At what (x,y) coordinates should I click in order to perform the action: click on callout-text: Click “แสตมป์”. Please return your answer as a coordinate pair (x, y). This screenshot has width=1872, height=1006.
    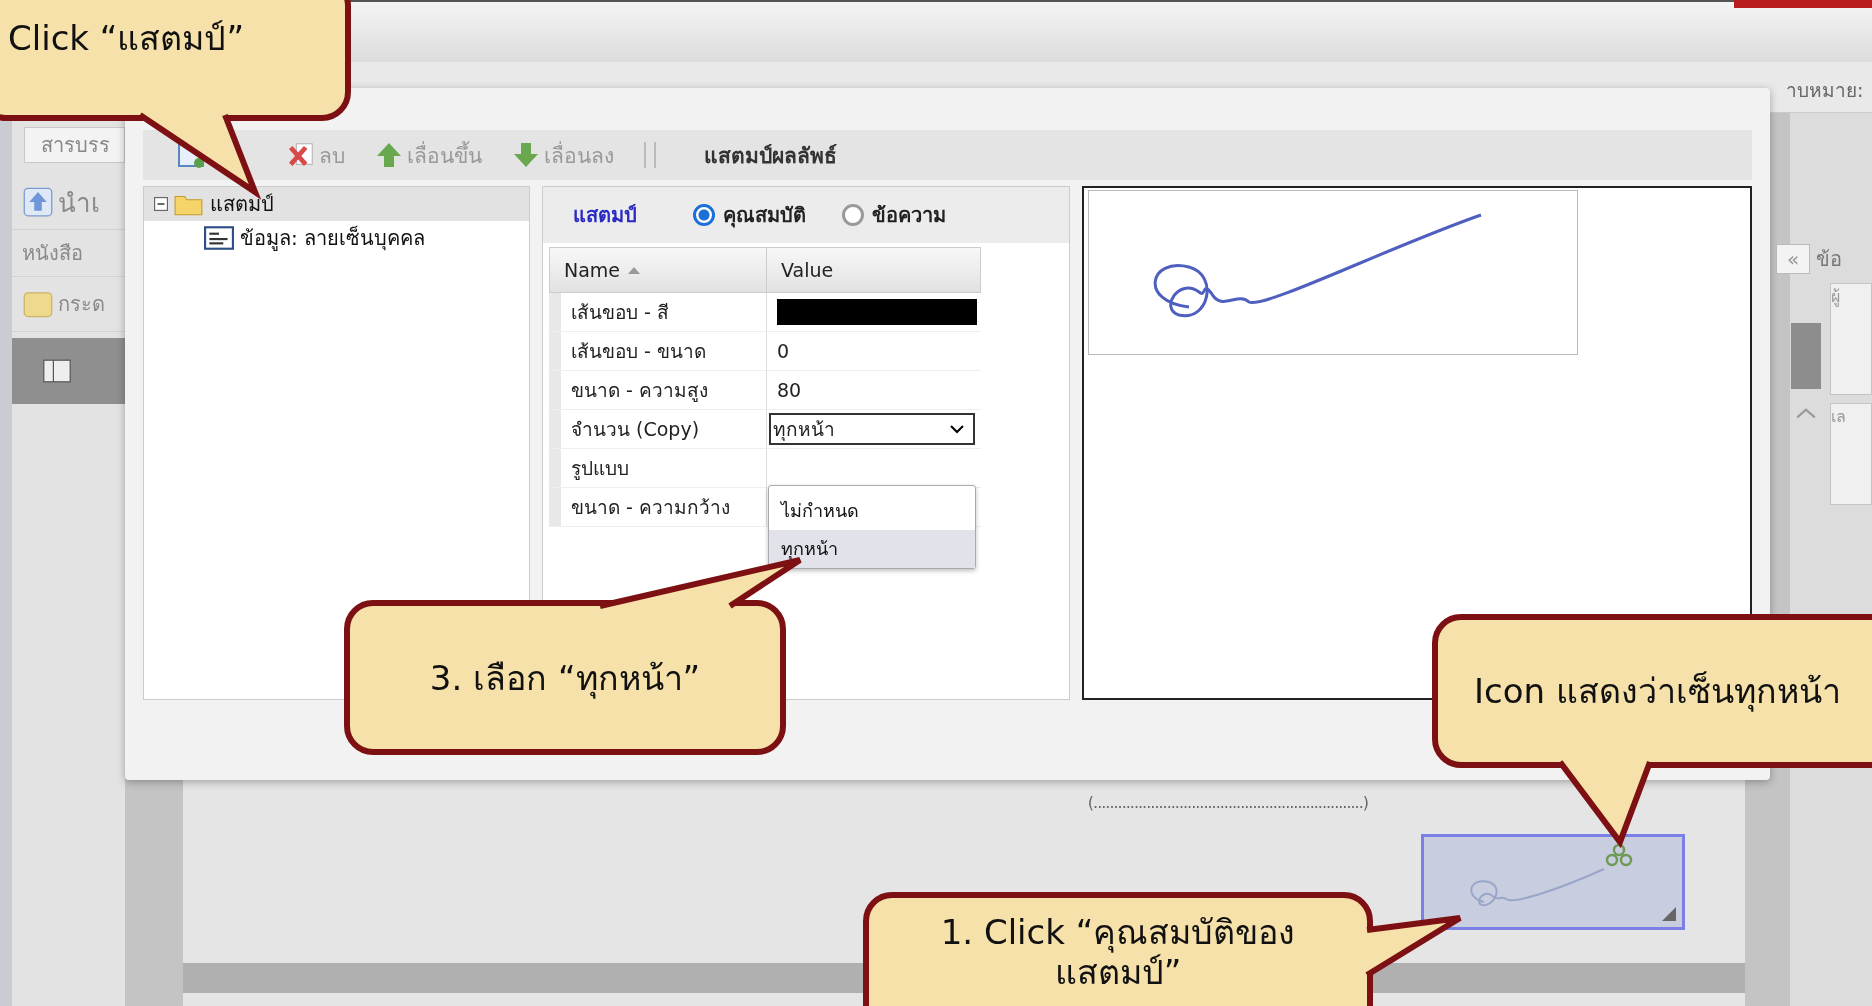
    Looking at the image, I should click on (126, 38).